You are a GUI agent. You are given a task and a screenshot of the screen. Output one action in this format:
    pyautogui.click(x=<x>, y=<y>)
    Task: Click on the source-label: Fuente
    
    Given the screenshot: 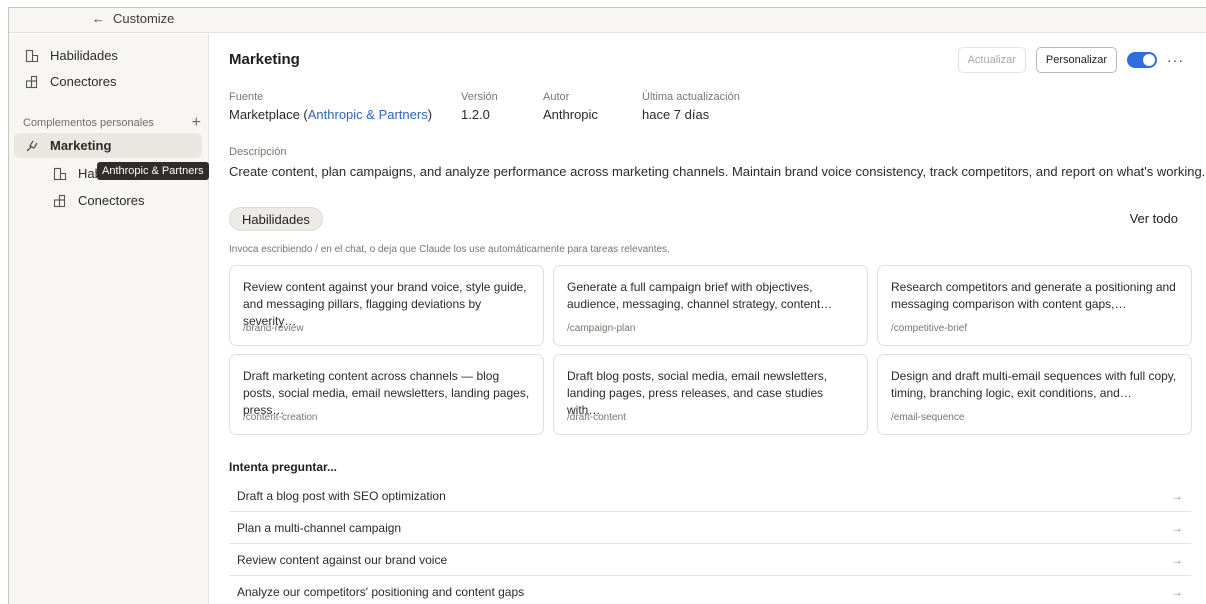 What is the action you would take?
    pyautogui.click(x=246, y=97)
    